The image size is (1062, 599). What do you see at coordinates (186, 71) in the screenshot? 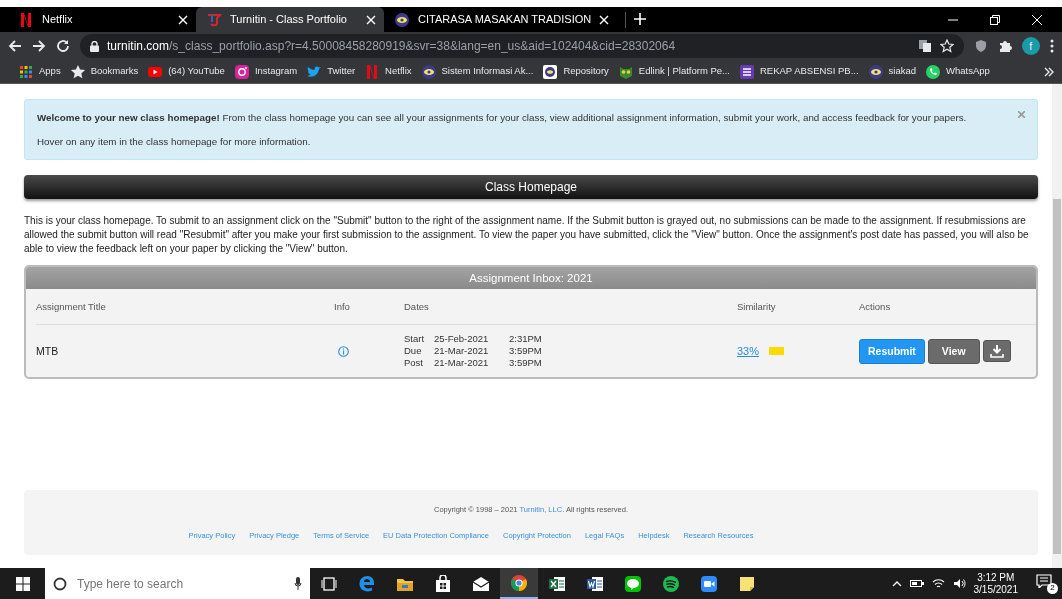
I see `bookmark: (64) YouTube` at bounding box center [186, 71].